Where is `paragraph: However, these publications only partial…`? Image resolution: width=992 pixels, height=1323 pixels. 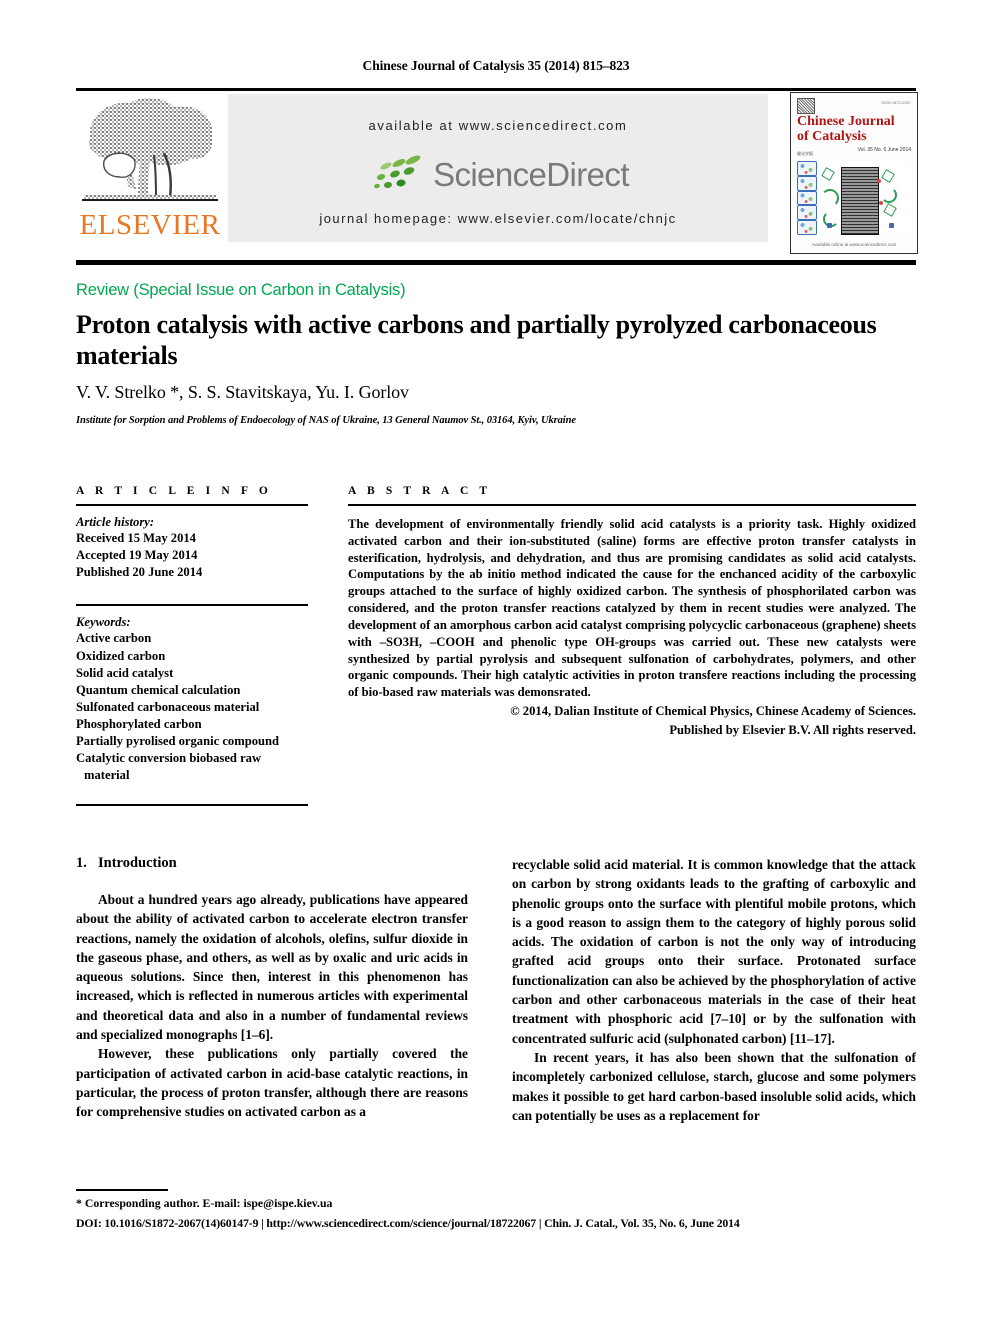 paragraph: However, these publications only partial… is located at coordinates (272, 1083).